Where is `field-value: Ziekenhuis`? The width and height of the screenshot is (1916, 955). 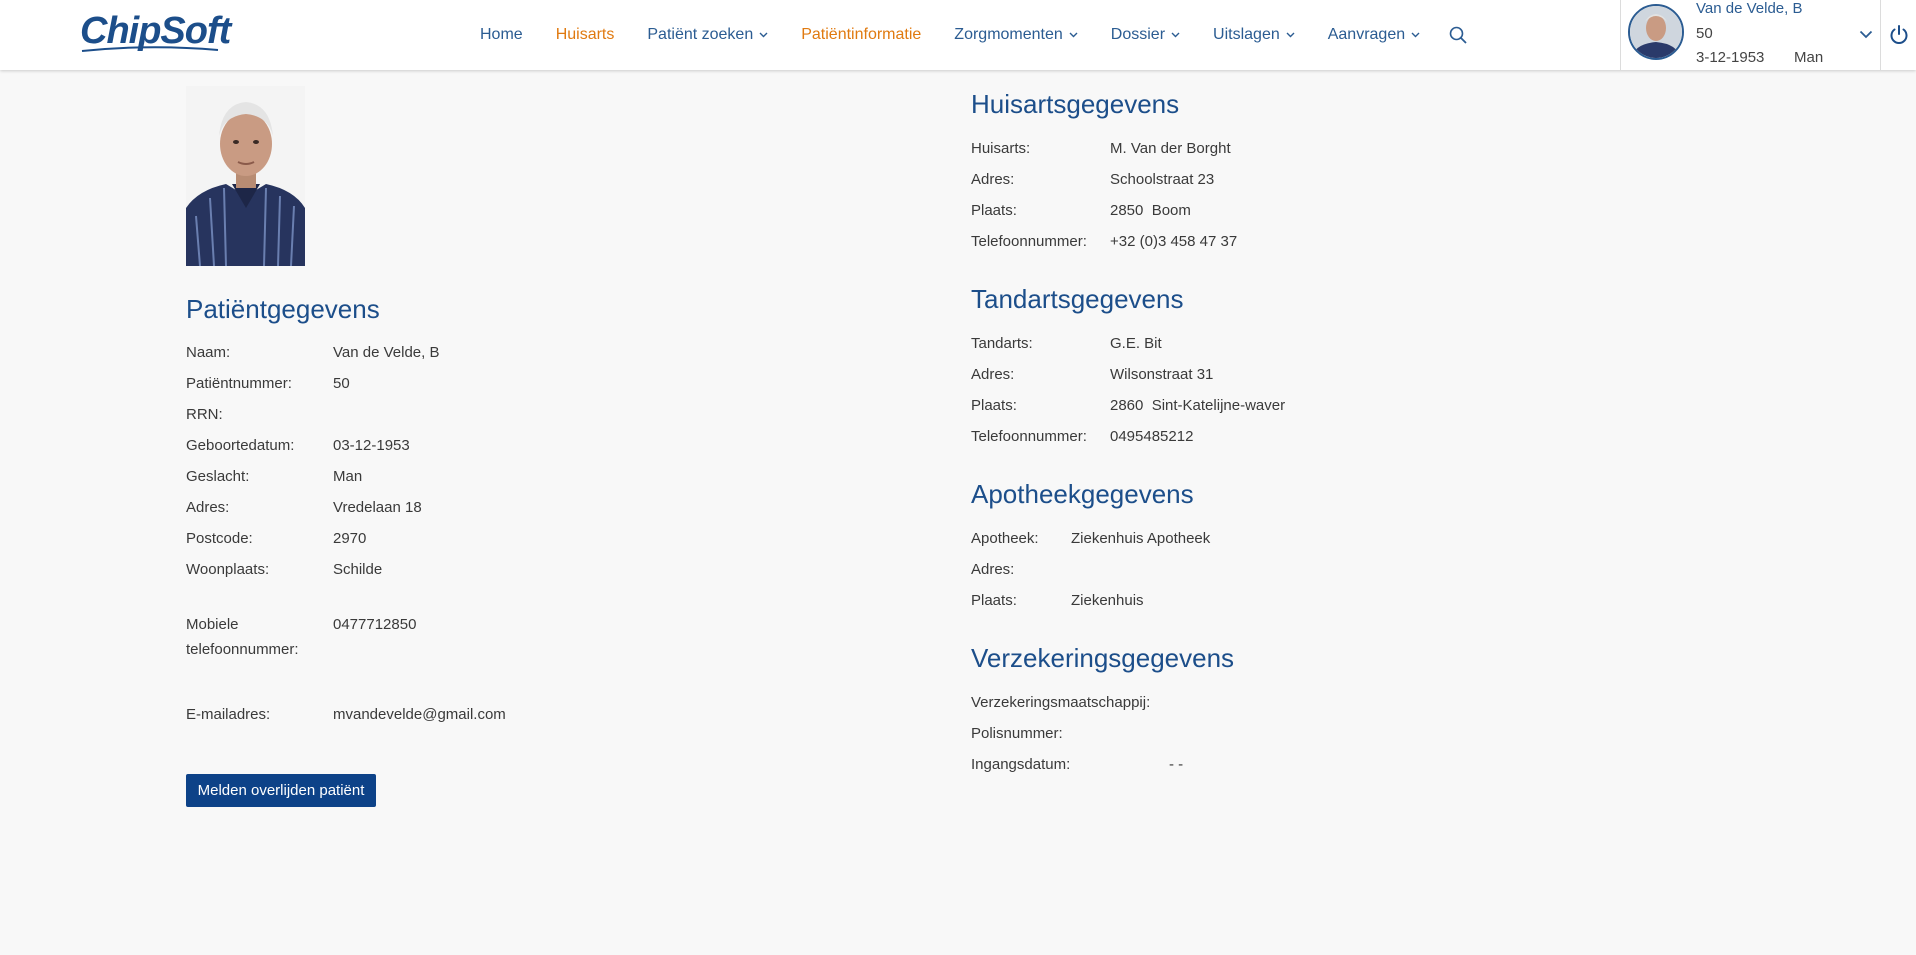 field-value: Ziekenhuis is located at coordinates (1107, 600).